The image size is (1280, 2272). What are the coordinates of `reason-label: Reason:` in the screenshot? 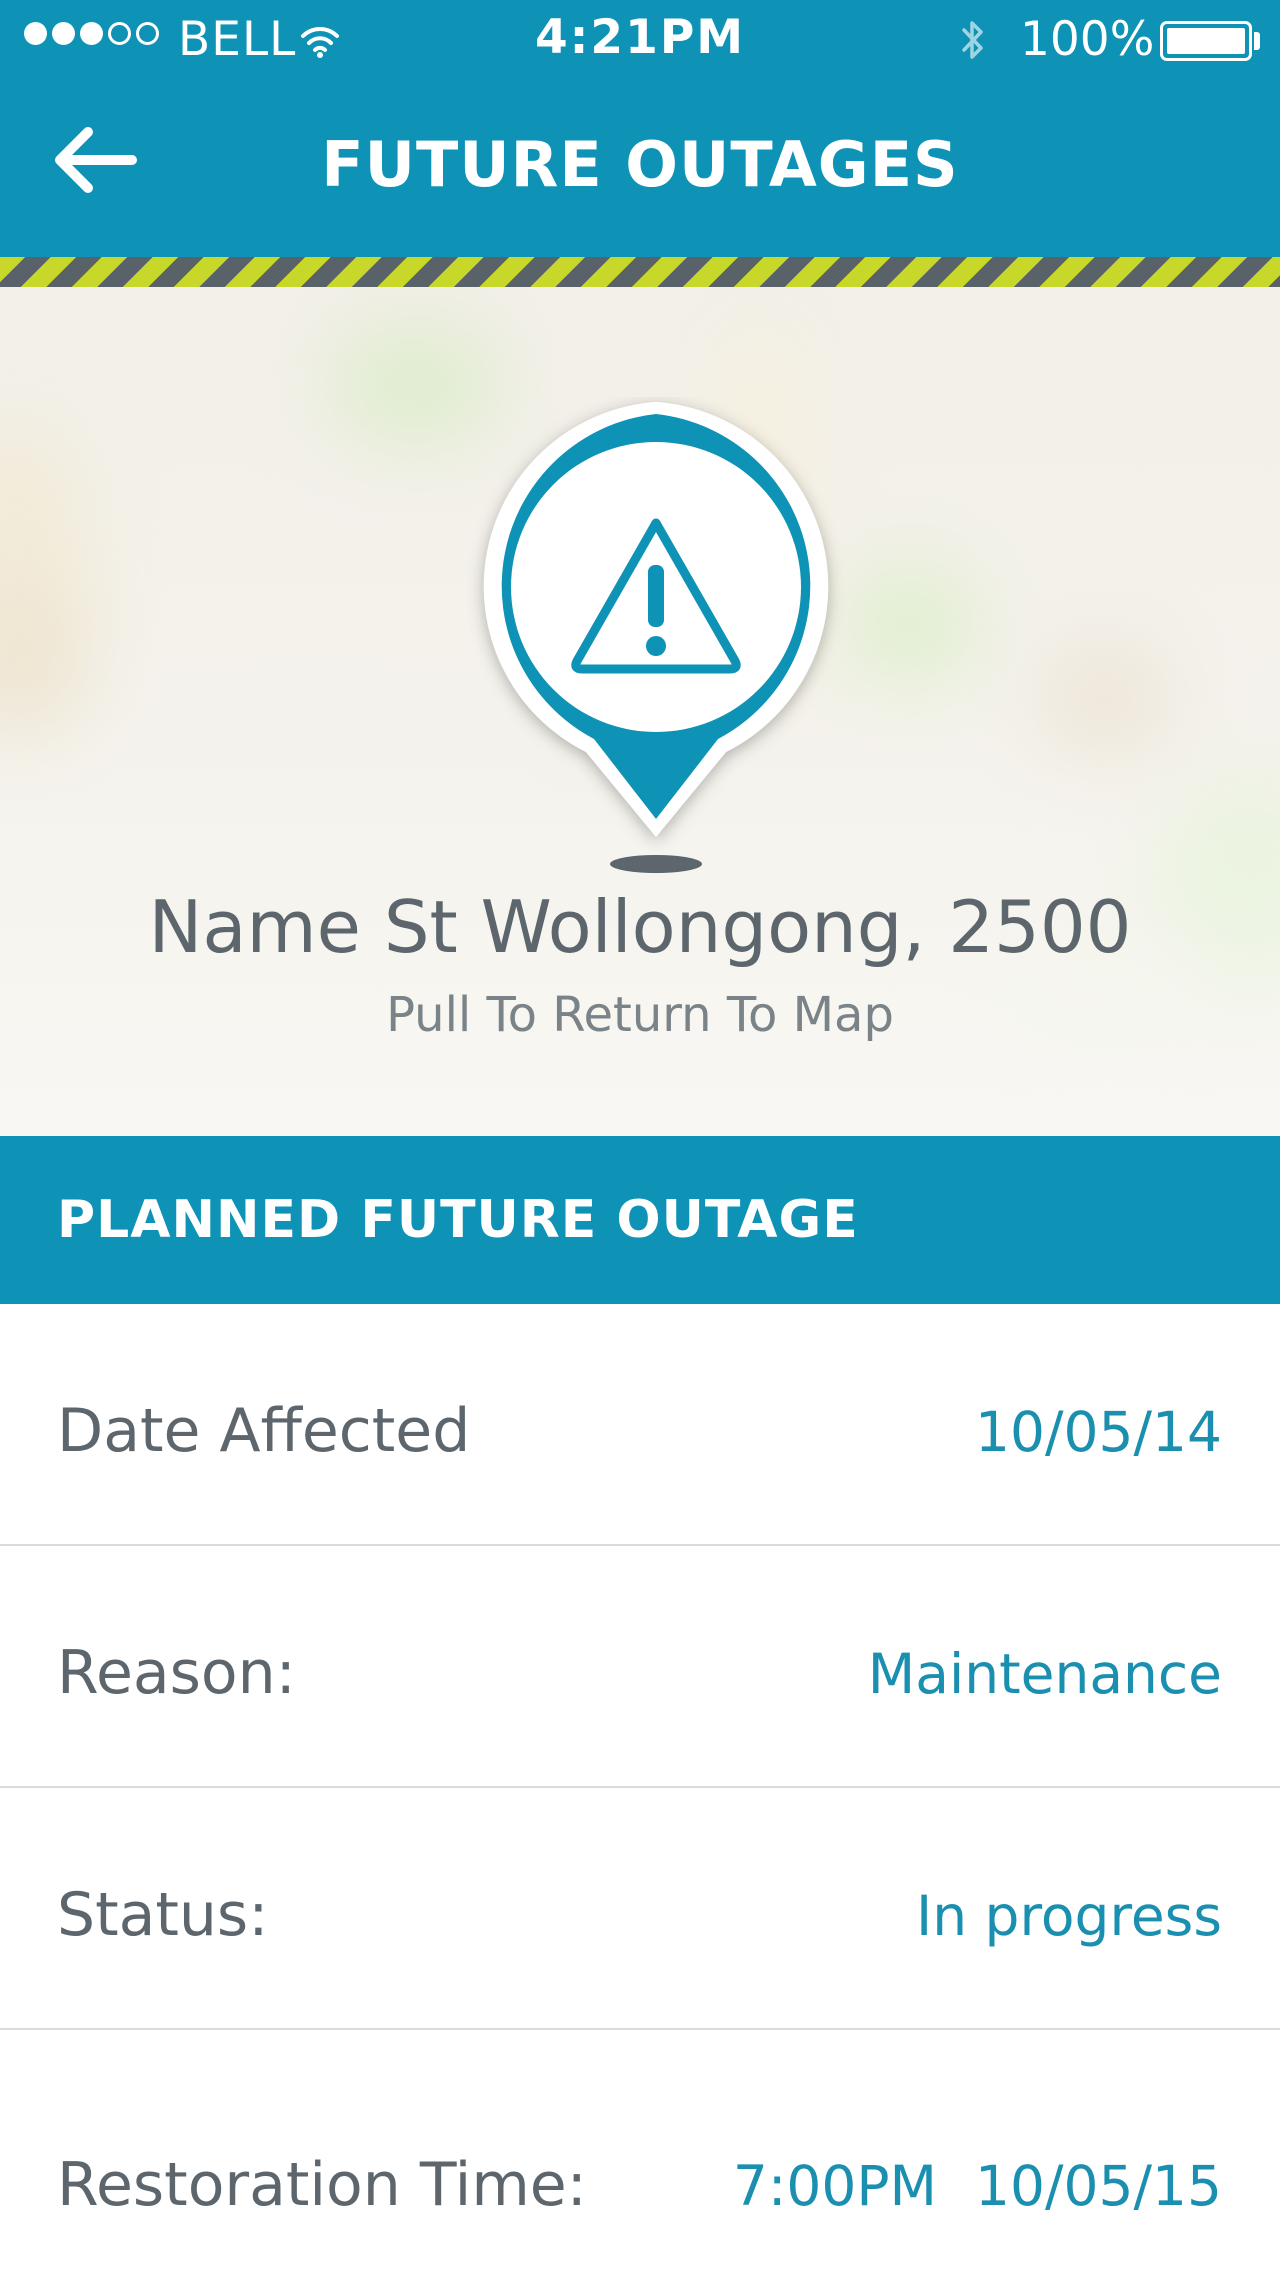 It's located at (176, 1673).